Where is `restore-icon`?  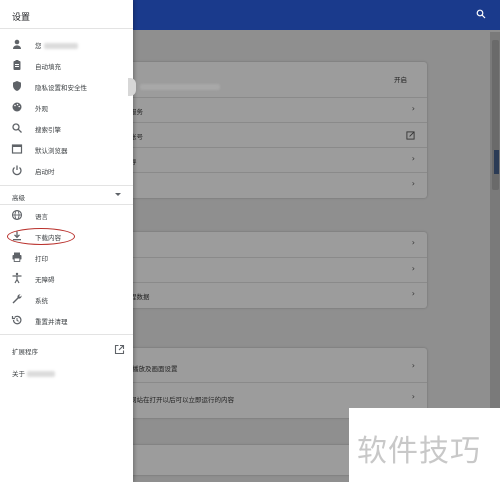
restore-icon is located at coordinates (17, 320).